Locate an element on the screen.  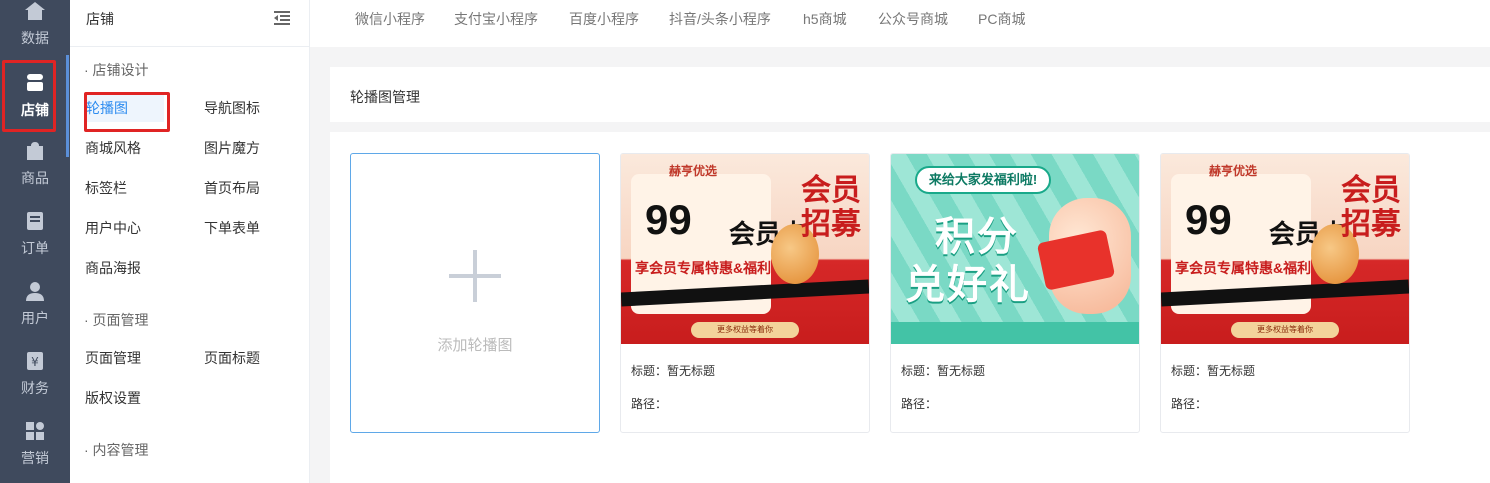
rail-label: 财务 is located at coordinates (35, 388).